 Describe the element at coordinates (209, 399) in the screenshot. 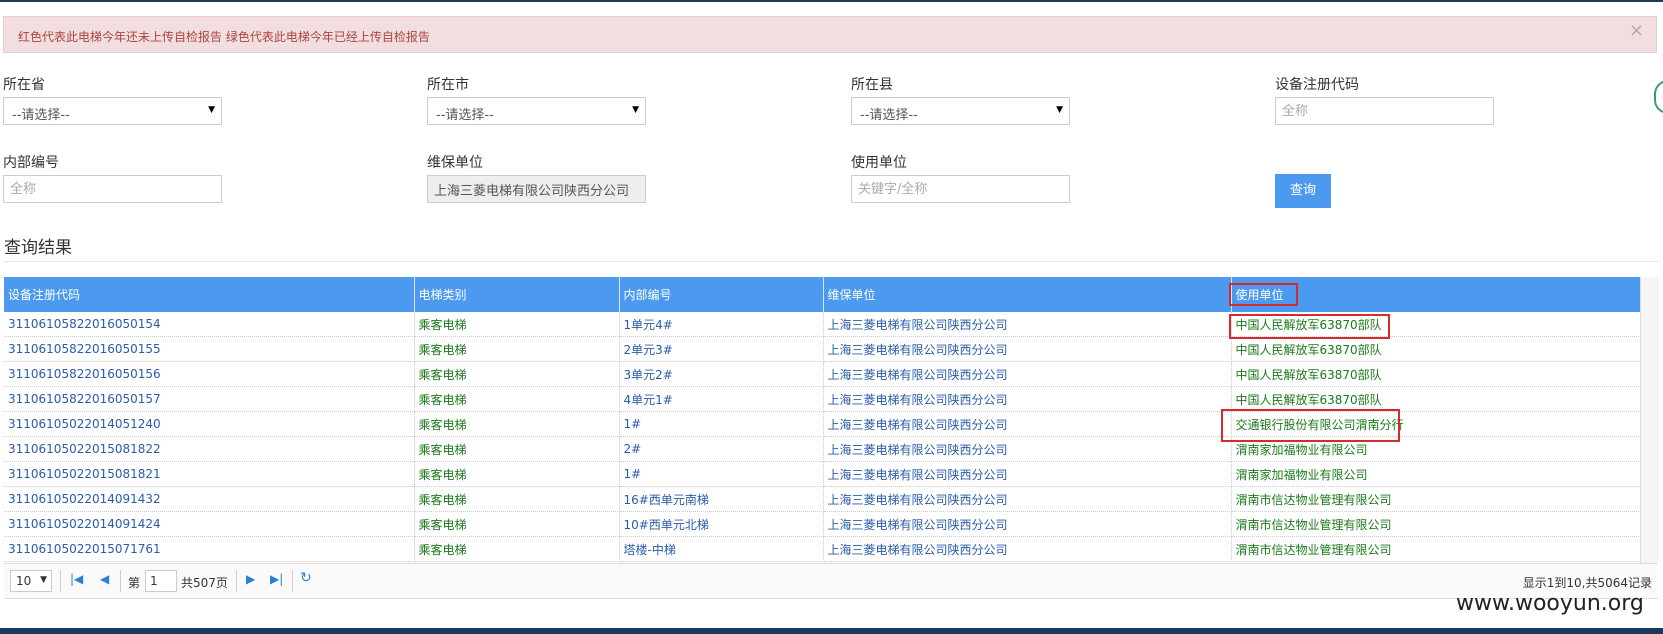

I see `cell-reg-code: 31106105822016050157` at that location.